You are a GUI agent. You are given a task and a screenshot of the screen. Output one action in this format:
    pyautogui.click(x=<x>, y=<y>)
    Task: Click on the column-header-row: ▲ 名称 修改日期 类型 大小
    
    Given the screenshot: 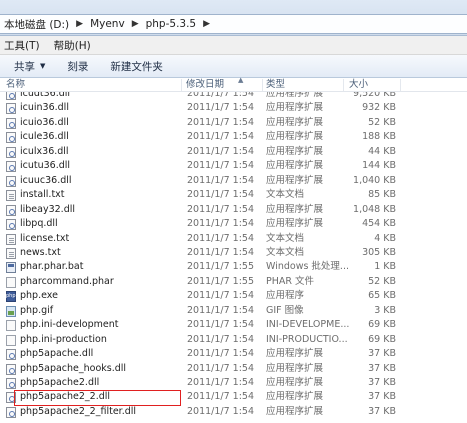 What is the action you would take?
    pyautogui.click(x=233, y=84)
    